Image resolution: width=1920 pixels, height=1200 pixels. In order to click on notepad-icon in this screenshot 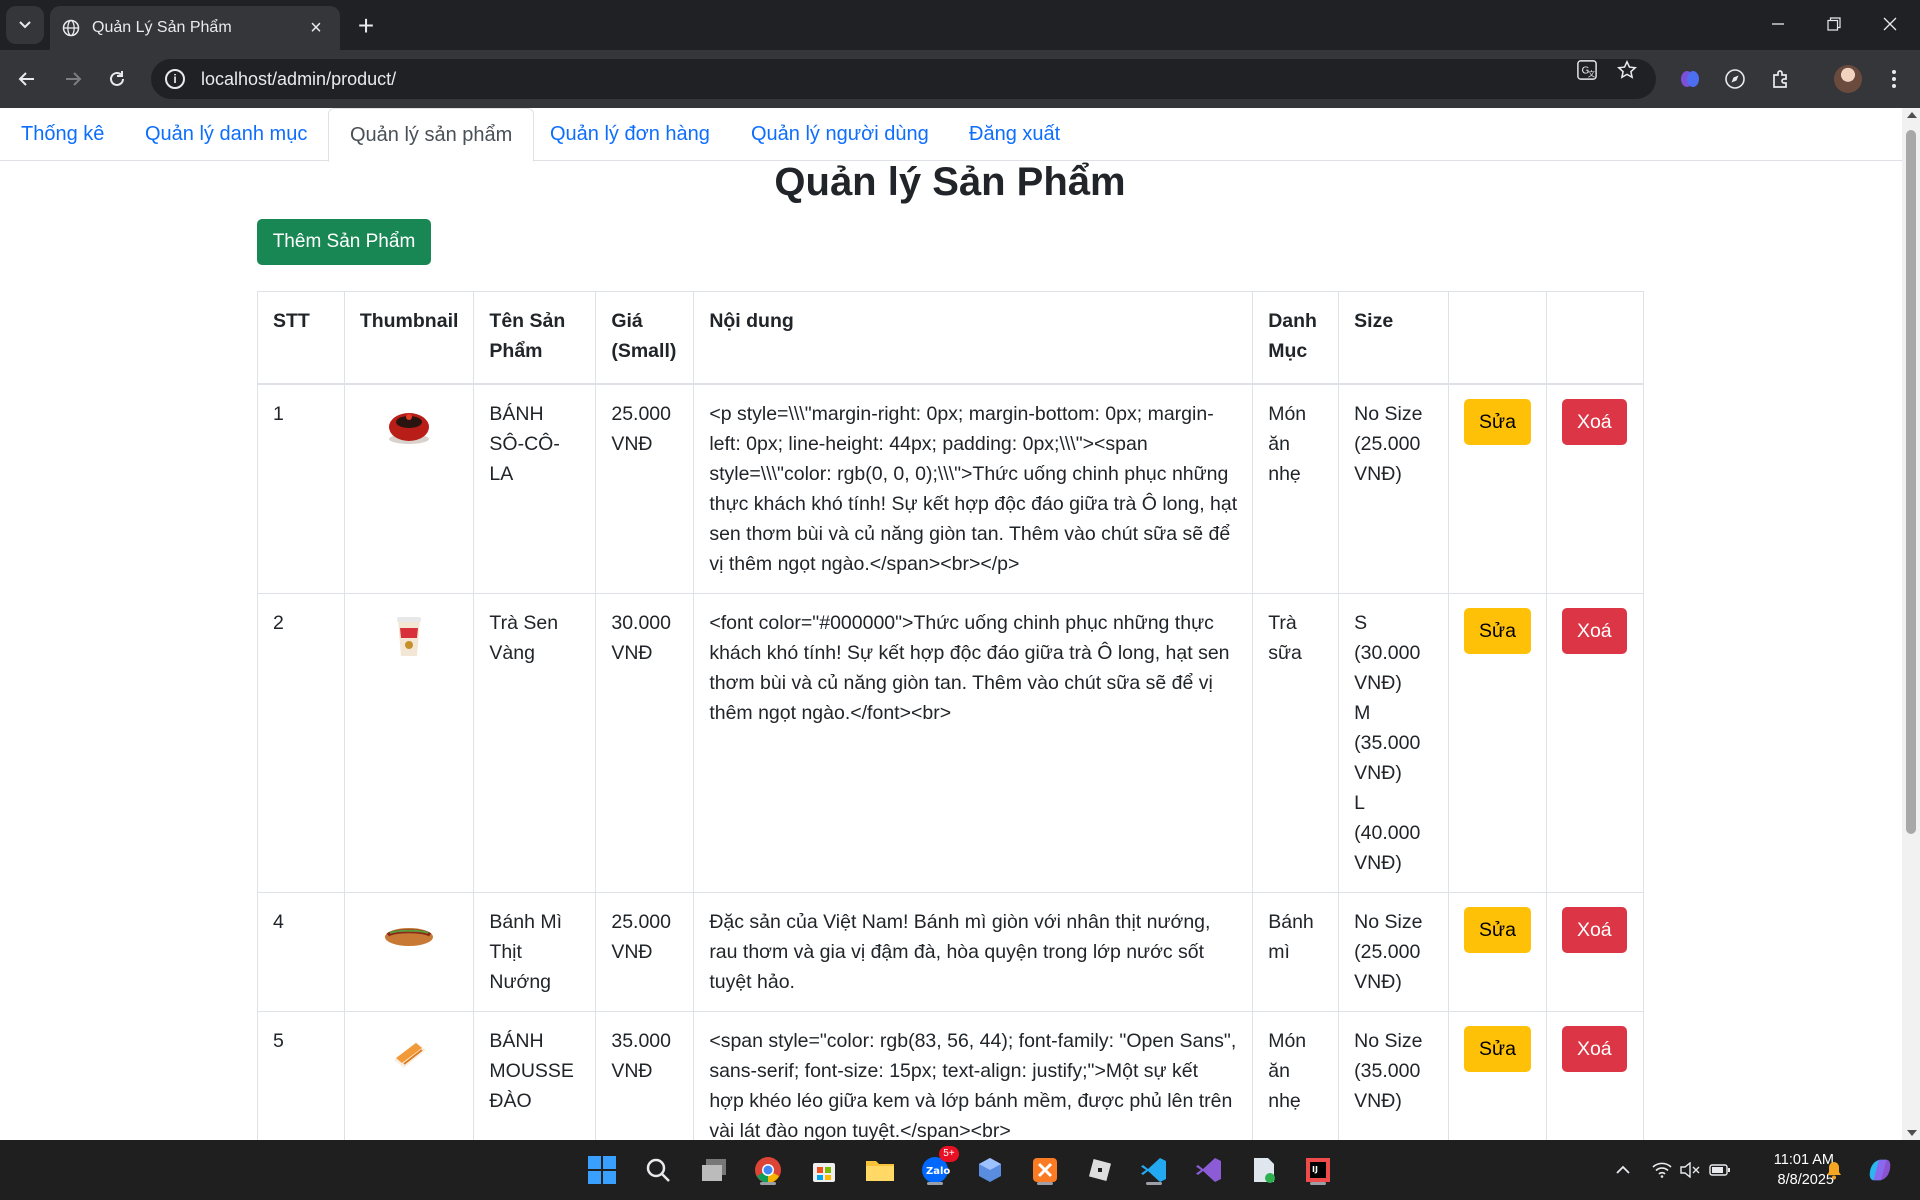, I will do `click(1264, 1170)`.